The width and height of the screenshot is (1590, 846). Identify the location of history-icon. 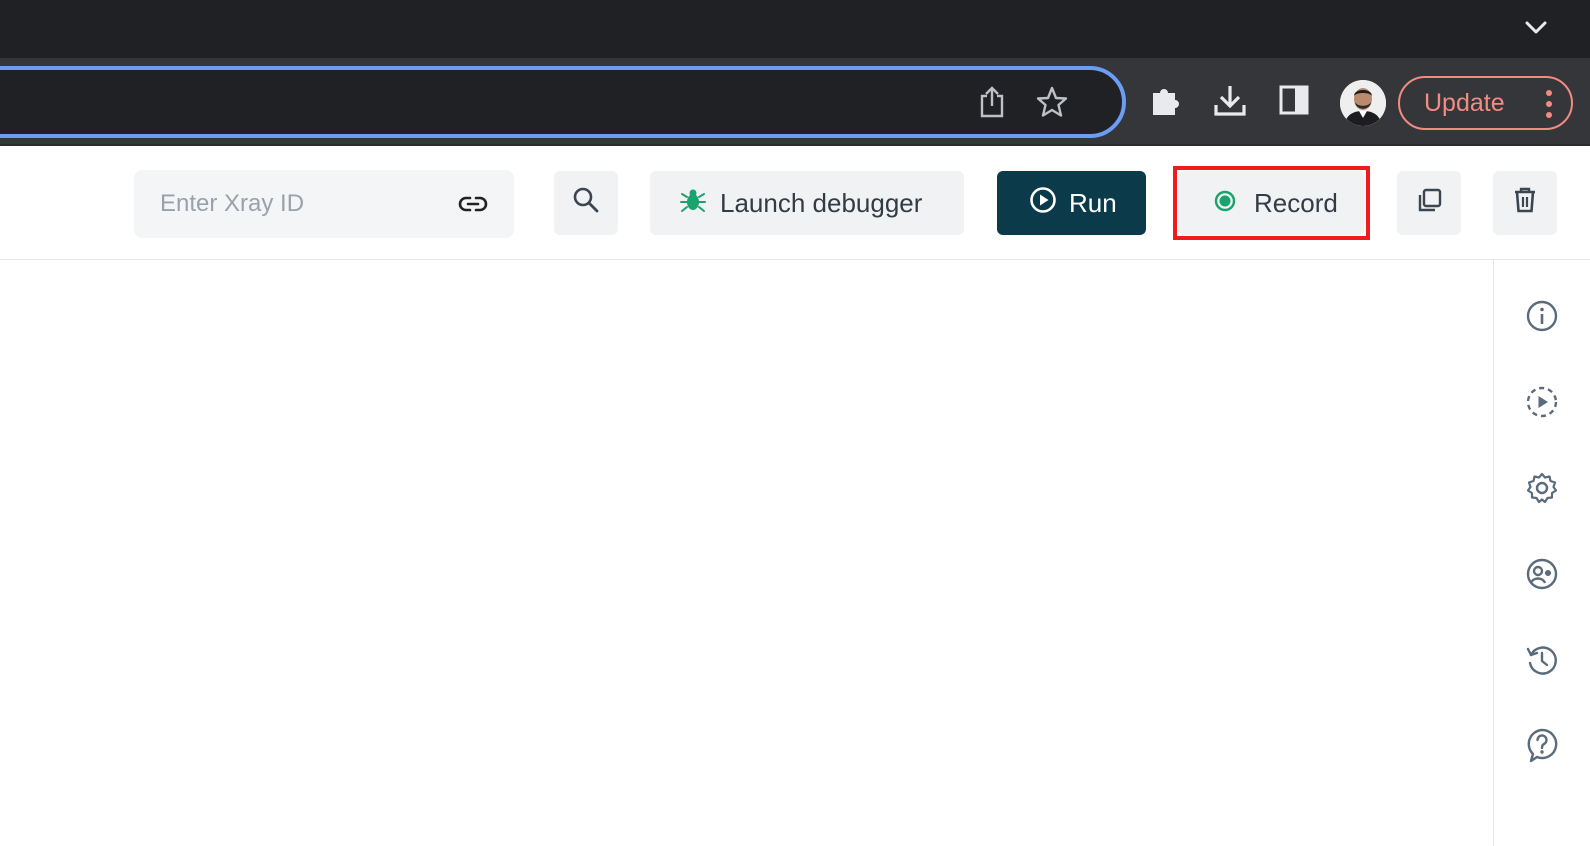
(1542, 660).